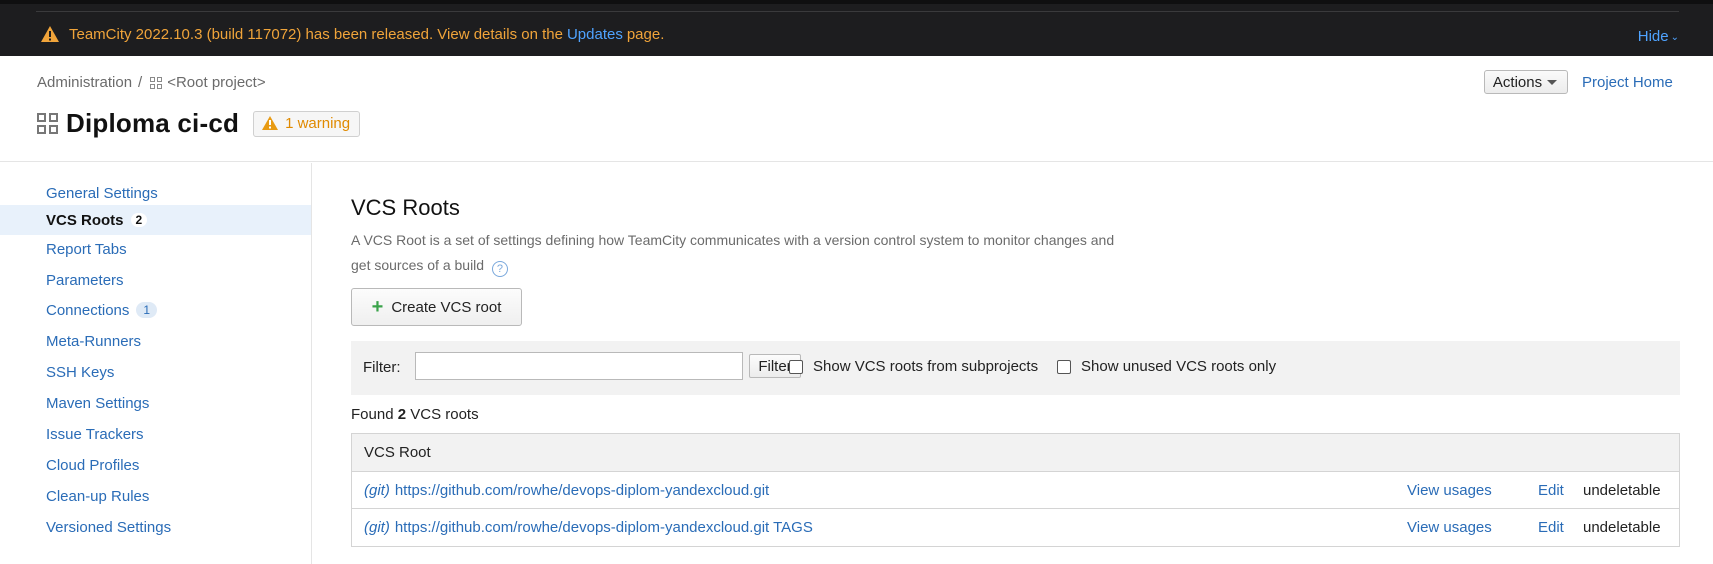 Image resolution: width=1713 pixels, height=564 pixels. Describe the element at coordinates (1627, 82) in the screenshot. I see `project-home-link: Project Home` at that location.